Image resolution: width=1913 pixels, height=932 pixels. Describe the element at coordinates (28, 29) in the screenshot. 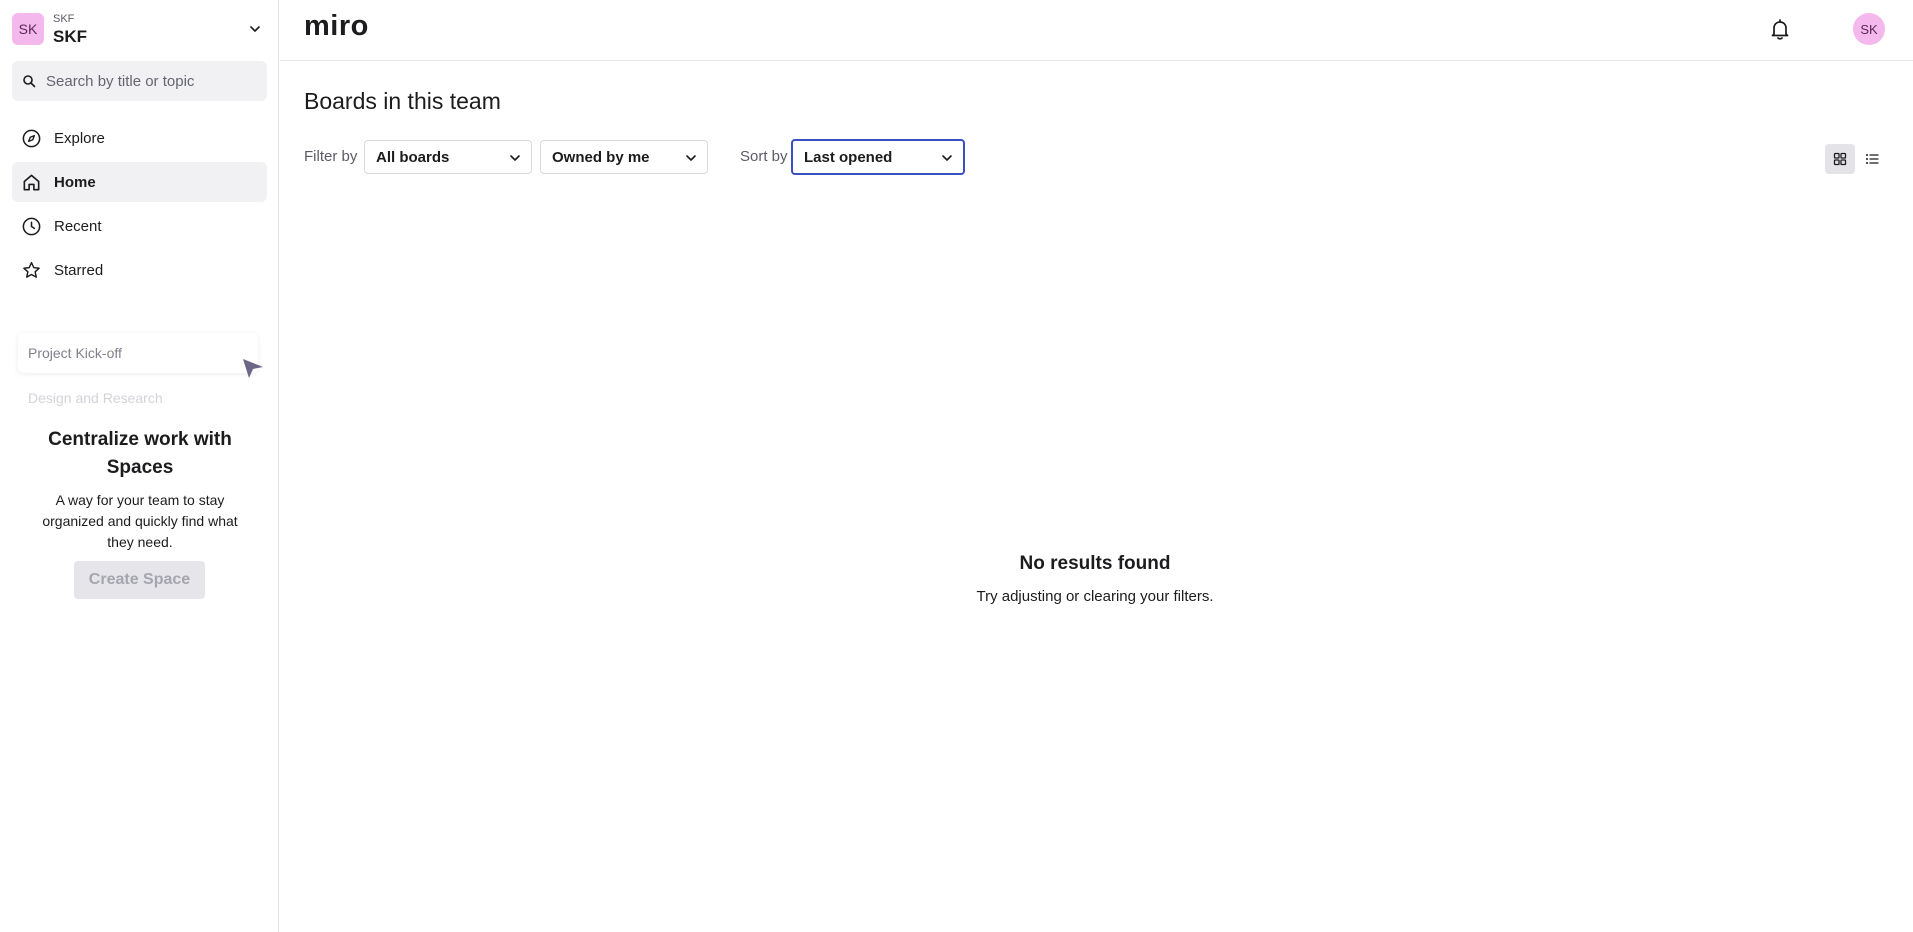

I see `team-avatar: SK` at that location.